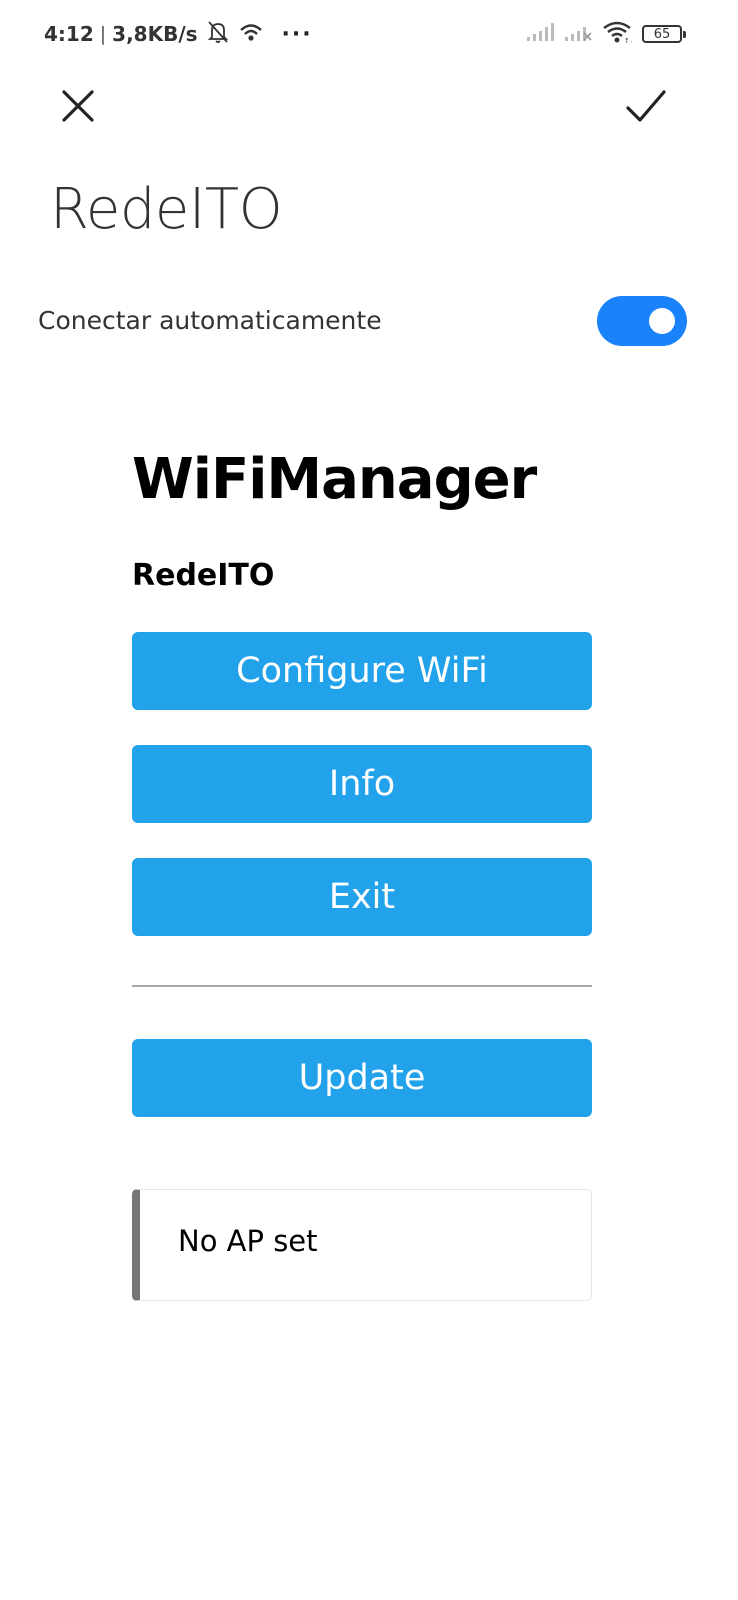 The height and width of the screenshot is (1600, 738). I want to click on status-left: 4:12 | 3,8KB/s ···, so click(178, 34).